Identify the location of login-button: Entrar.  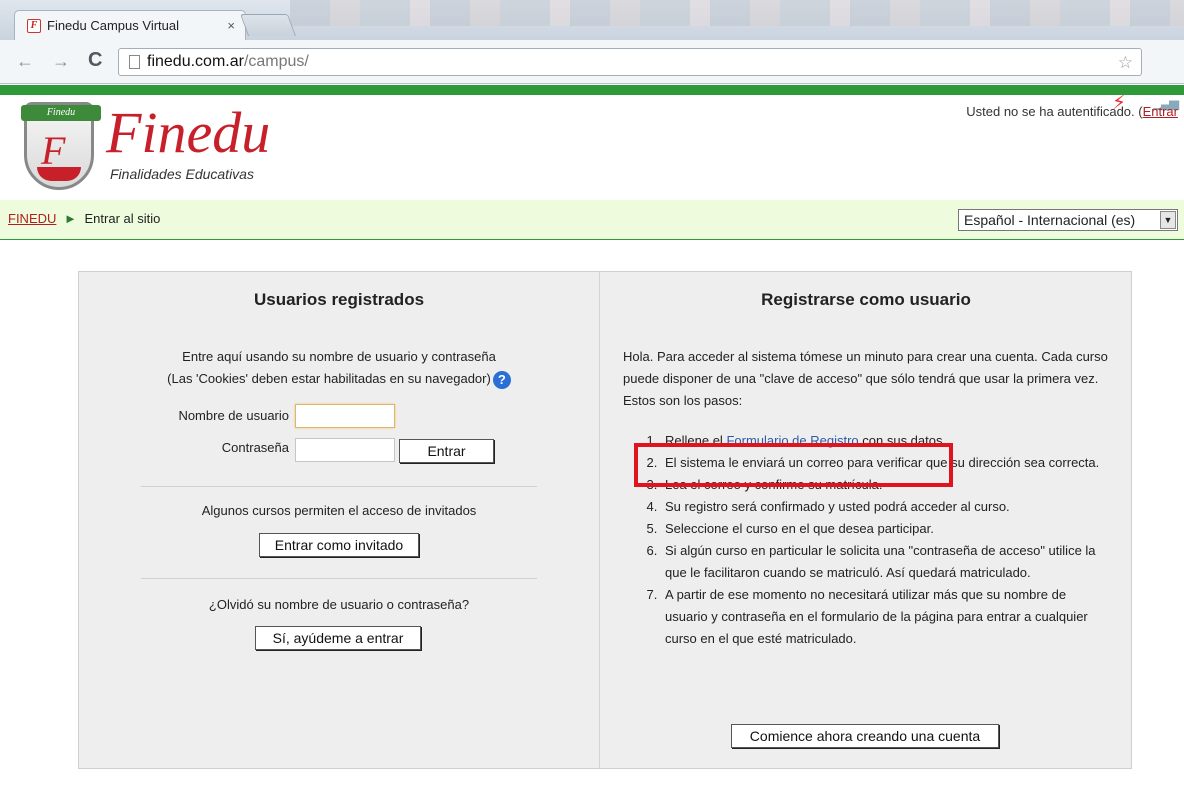
(446, 451).